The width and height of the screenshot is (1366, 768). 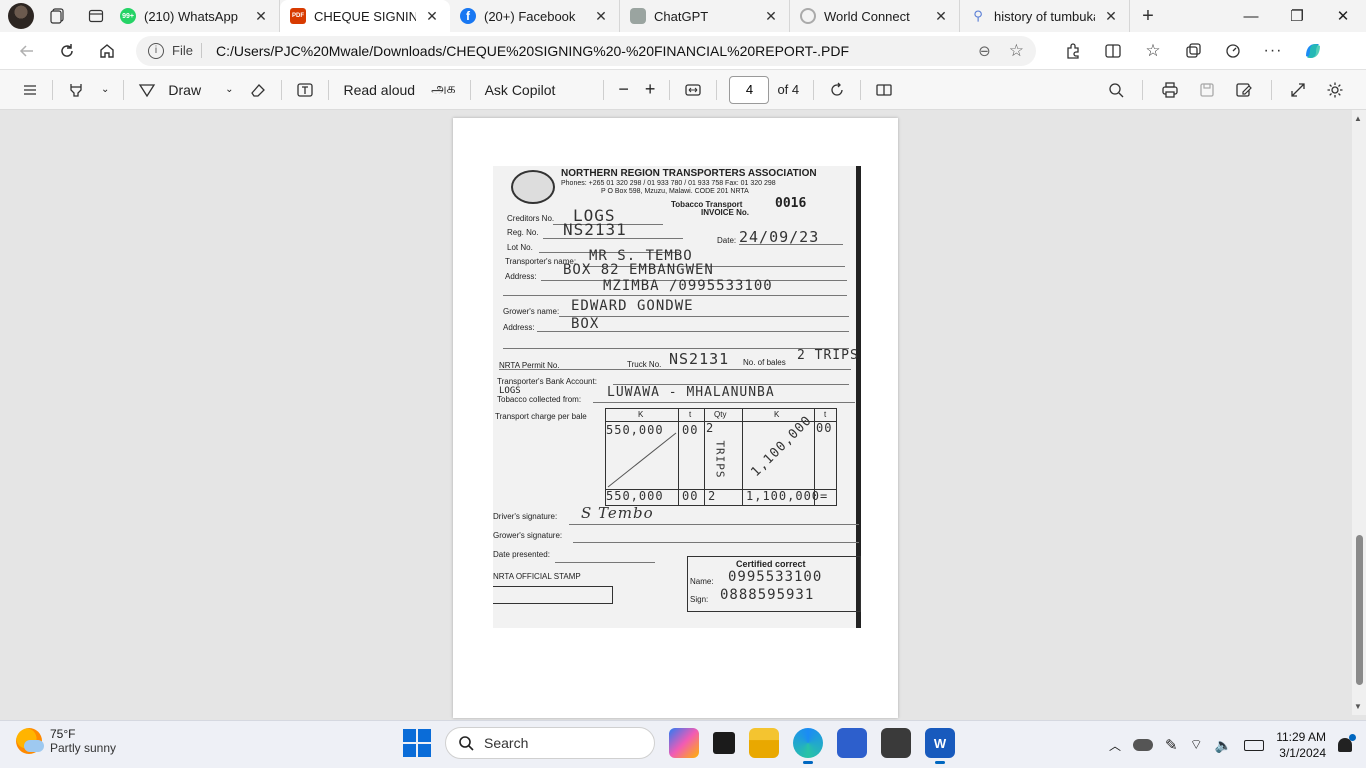 What do you see at coordinates (67, 51) in the screenshot?
I see `refresh-button` at bounding box center [67, 51].